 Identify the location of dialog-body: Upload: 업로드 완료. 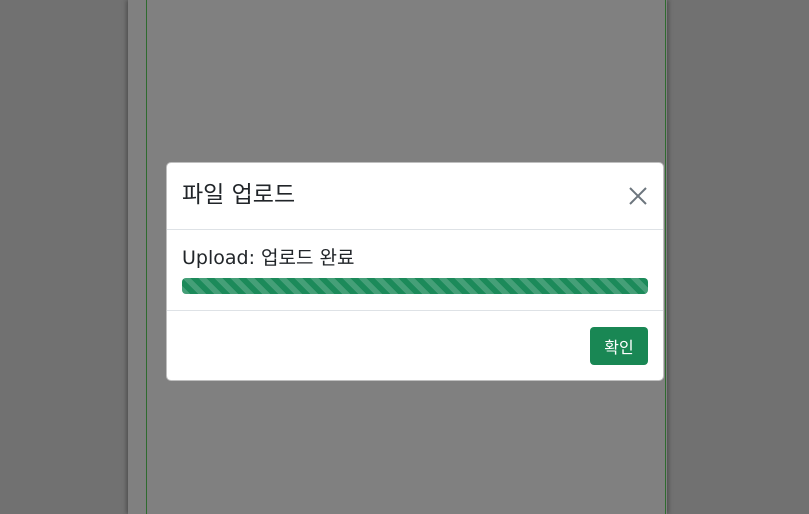
(415, 270).